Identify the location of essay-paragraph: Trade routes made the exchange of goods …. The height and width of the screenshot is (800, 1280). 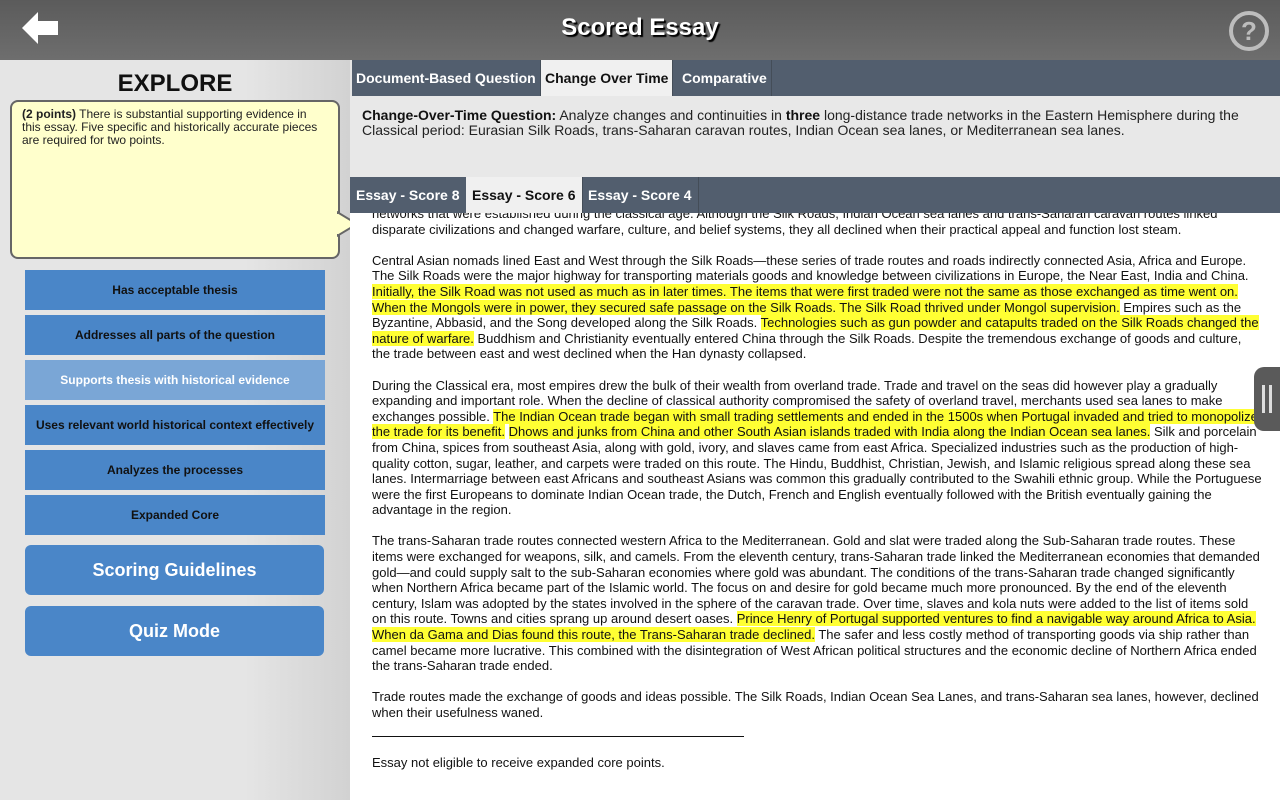
(817, 704).